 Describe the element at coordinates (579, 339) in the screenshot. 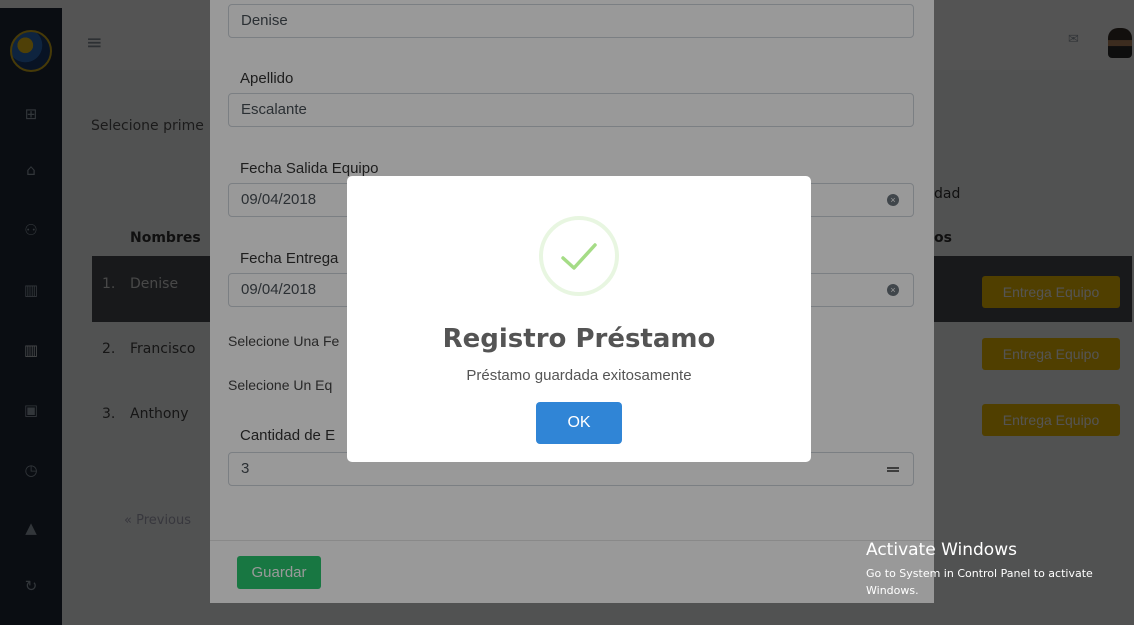

I see `alert-title: Registro Préstamo` at that location.